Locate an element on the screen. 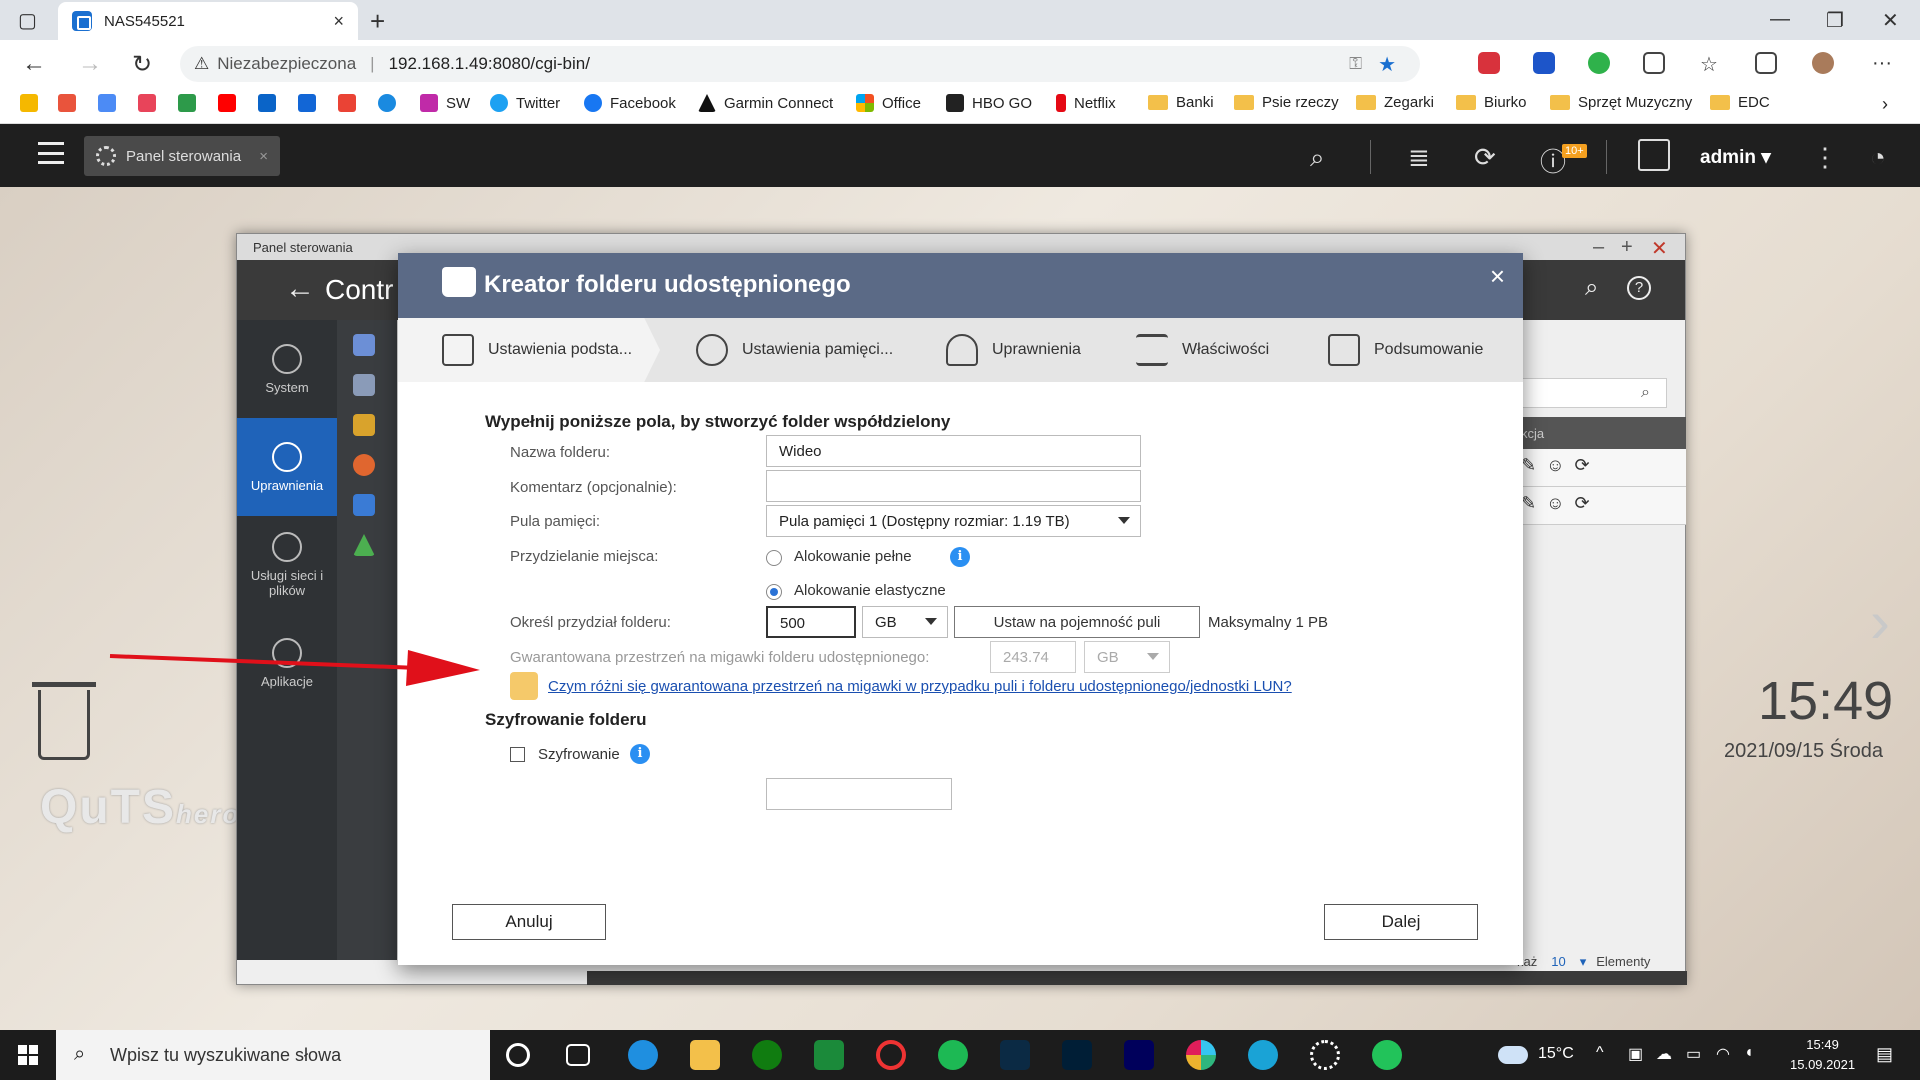 This screenshot has height=1080, width=1920. bookmark-folder-psie: Psie rzeczy is located at coordinates (1286, 102).